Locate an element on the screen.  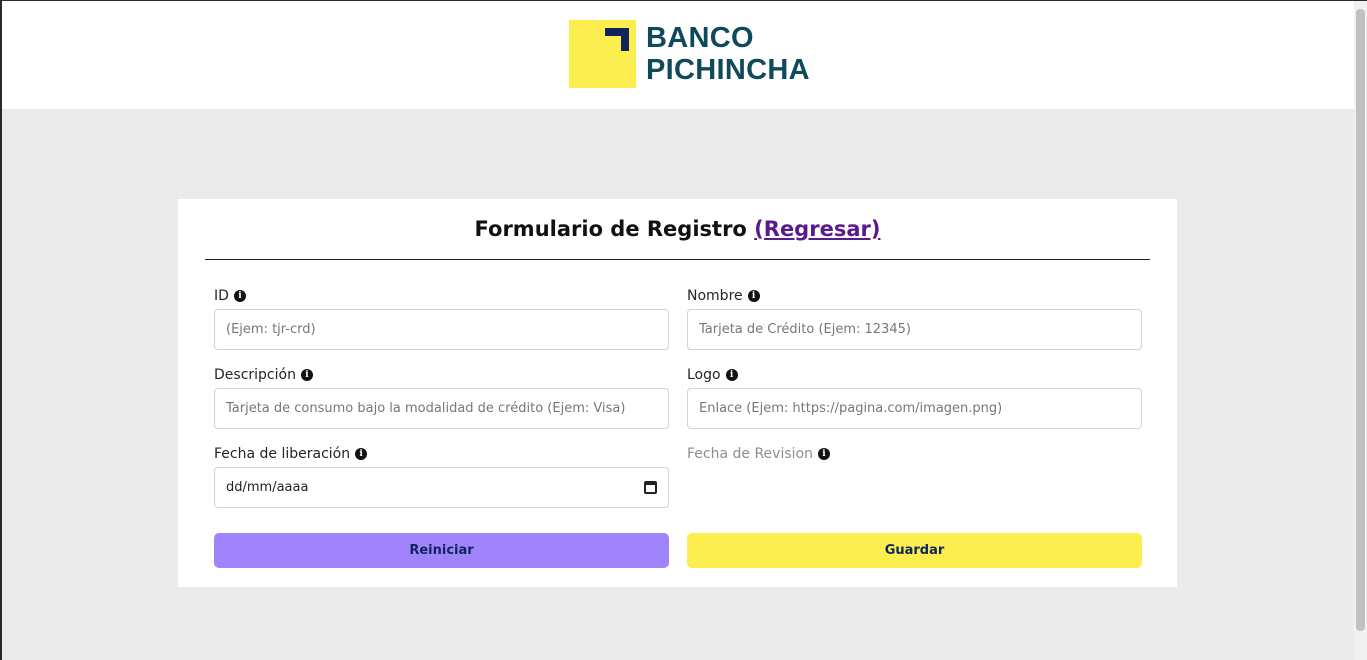
field-id: ID i is located at coordinates (441, 318).